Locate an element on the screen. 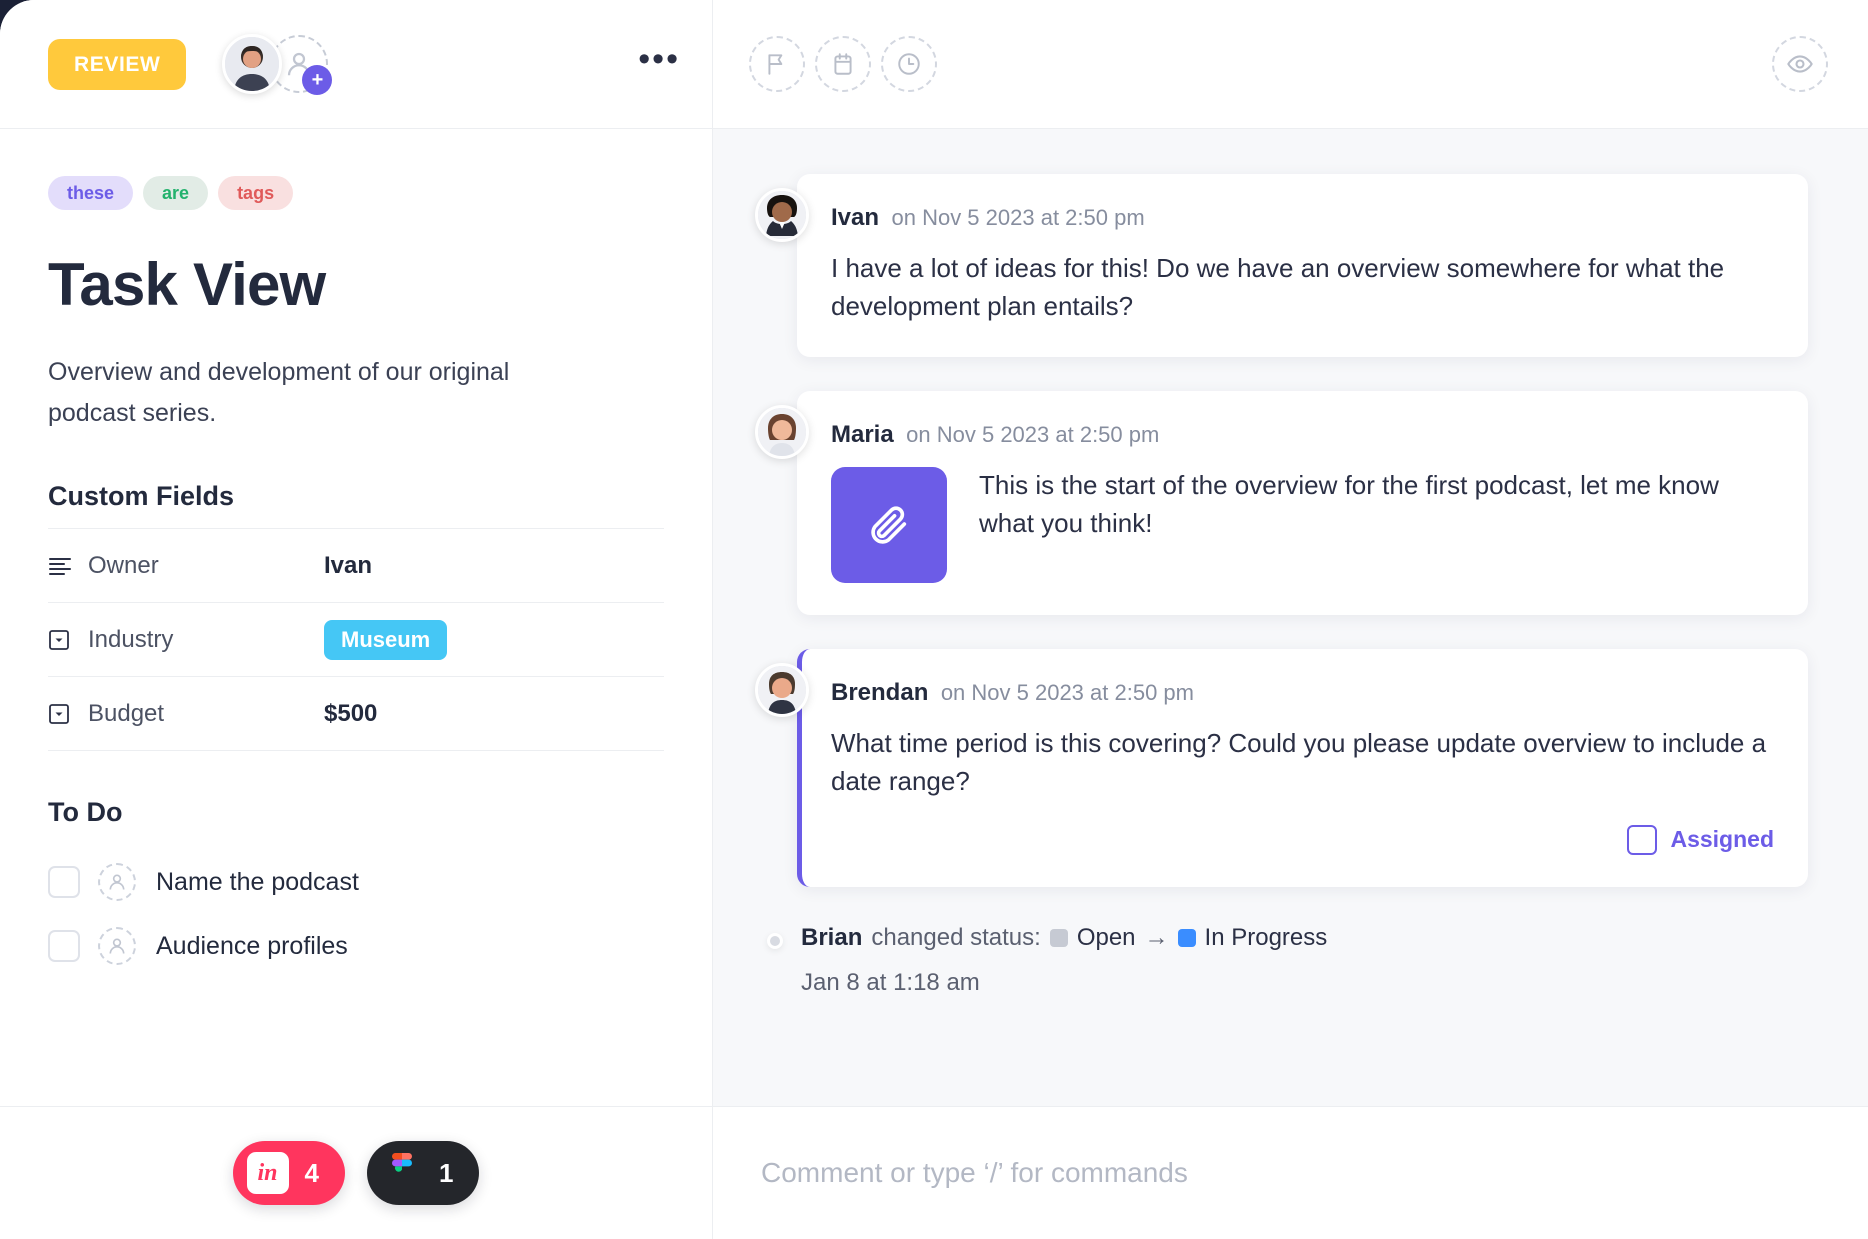 This screenshot has width=1868, height=1239. text-lines-icon is located at coordinates (68, 566).